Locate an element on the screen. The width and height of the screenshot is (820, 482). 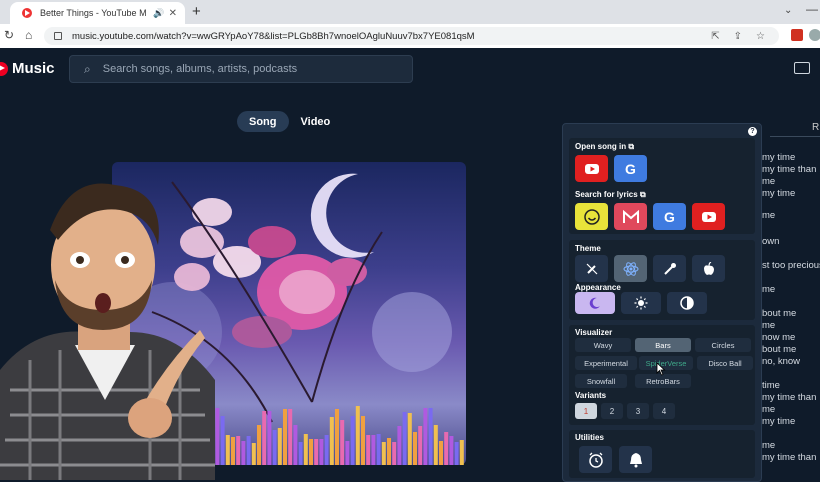
moon-icon is located at coordinates (594, 303).